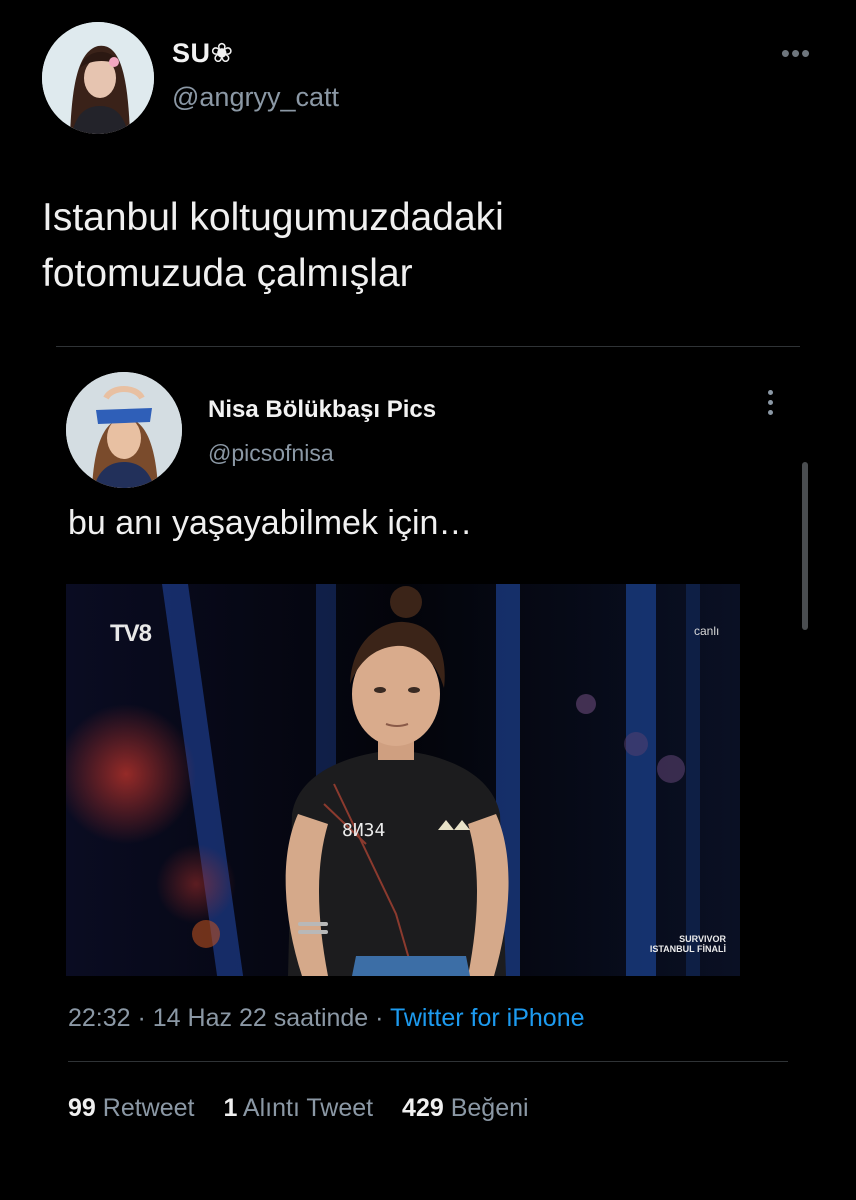 The height and width of the screenshot is (1200, 856). I want to click on quoted-author-avatar, so click(124, 430).